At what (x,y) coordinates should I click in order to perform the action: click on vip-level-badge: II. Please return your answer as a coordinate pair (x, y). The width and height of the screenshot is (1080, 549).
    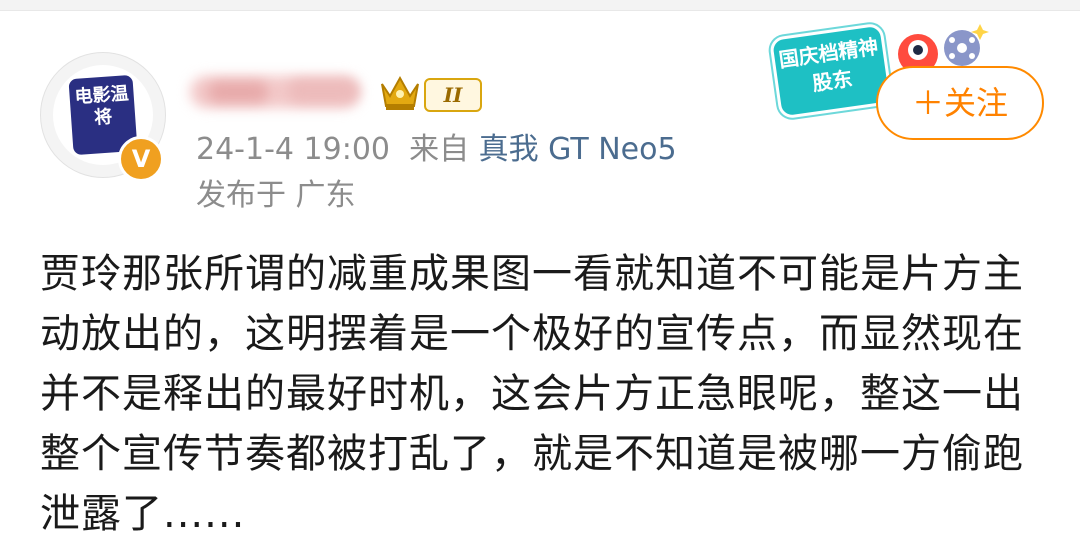
    Looking at the image, I should click on (453, 95).